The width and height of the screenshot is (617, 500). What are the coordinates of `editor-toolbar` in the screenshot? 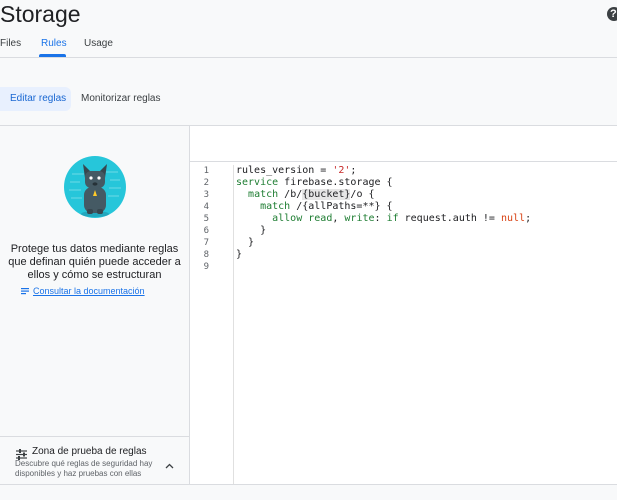 It's located at (403, 144).